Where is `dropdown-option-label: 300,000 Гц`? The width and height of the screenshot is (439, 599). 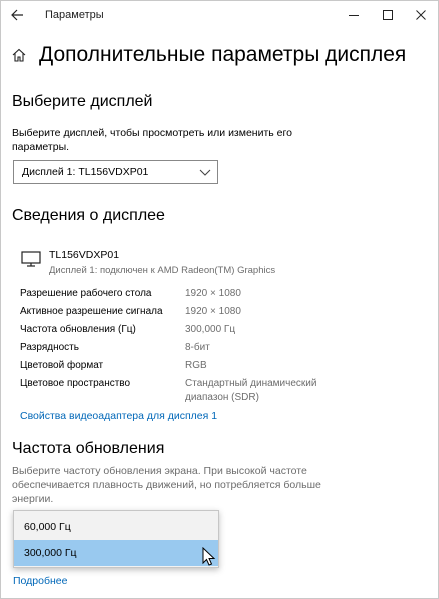
dropdown-option-label: 300,000 Гц is located at coordinates (50, 553).